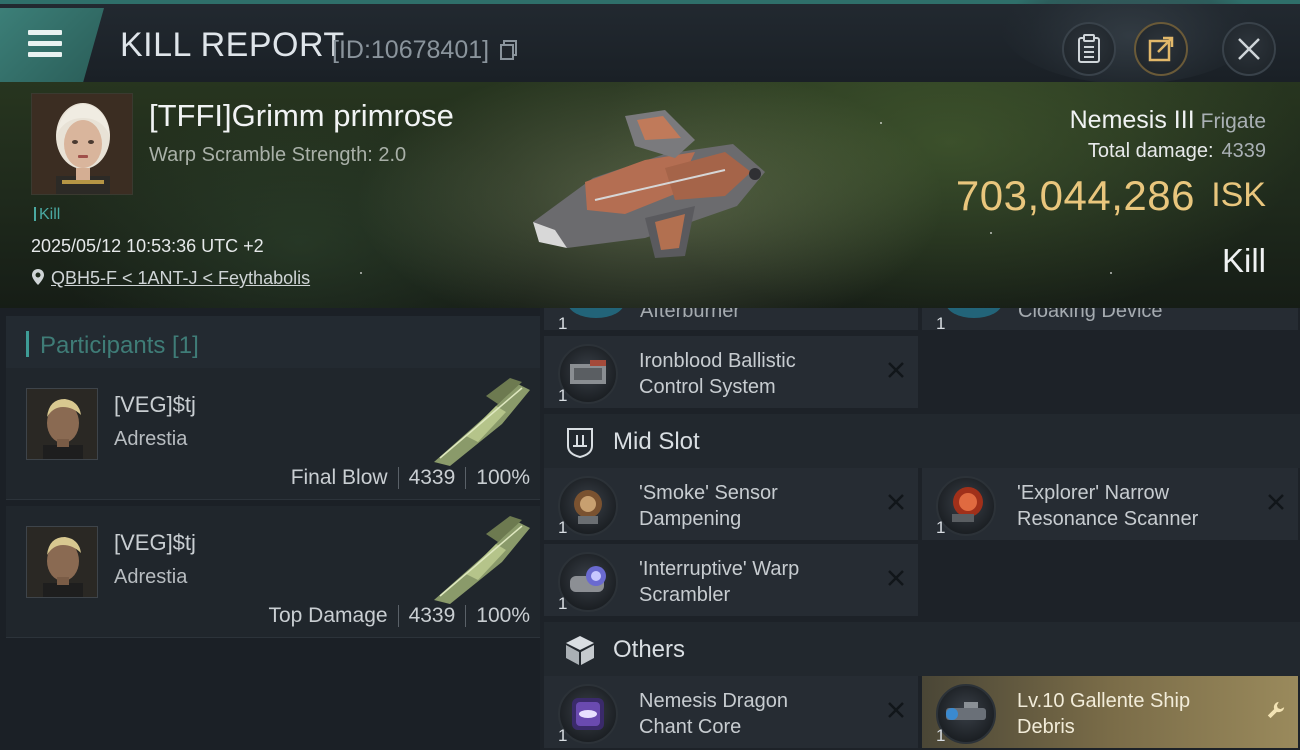 The height and width of the screenshot is (750, 1300). I want to click on scanner-icon, so click(967, 504).